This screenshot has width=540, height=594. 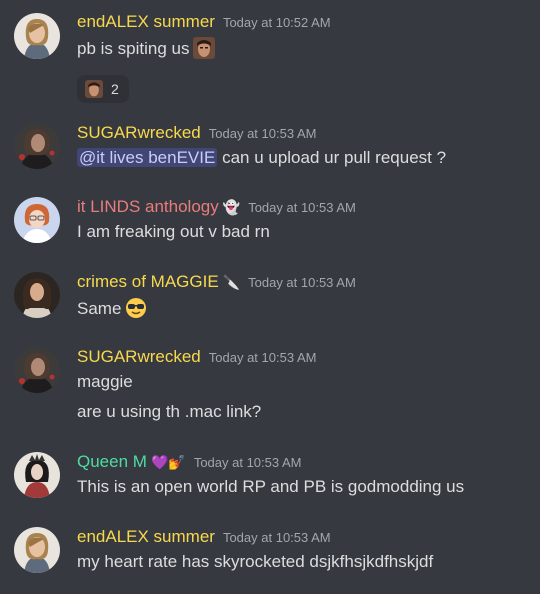 What do you see at coordinates (133, 48) in the screenshot?
I see `message-text: pb is spiting us` at bounding box center [133, 48].